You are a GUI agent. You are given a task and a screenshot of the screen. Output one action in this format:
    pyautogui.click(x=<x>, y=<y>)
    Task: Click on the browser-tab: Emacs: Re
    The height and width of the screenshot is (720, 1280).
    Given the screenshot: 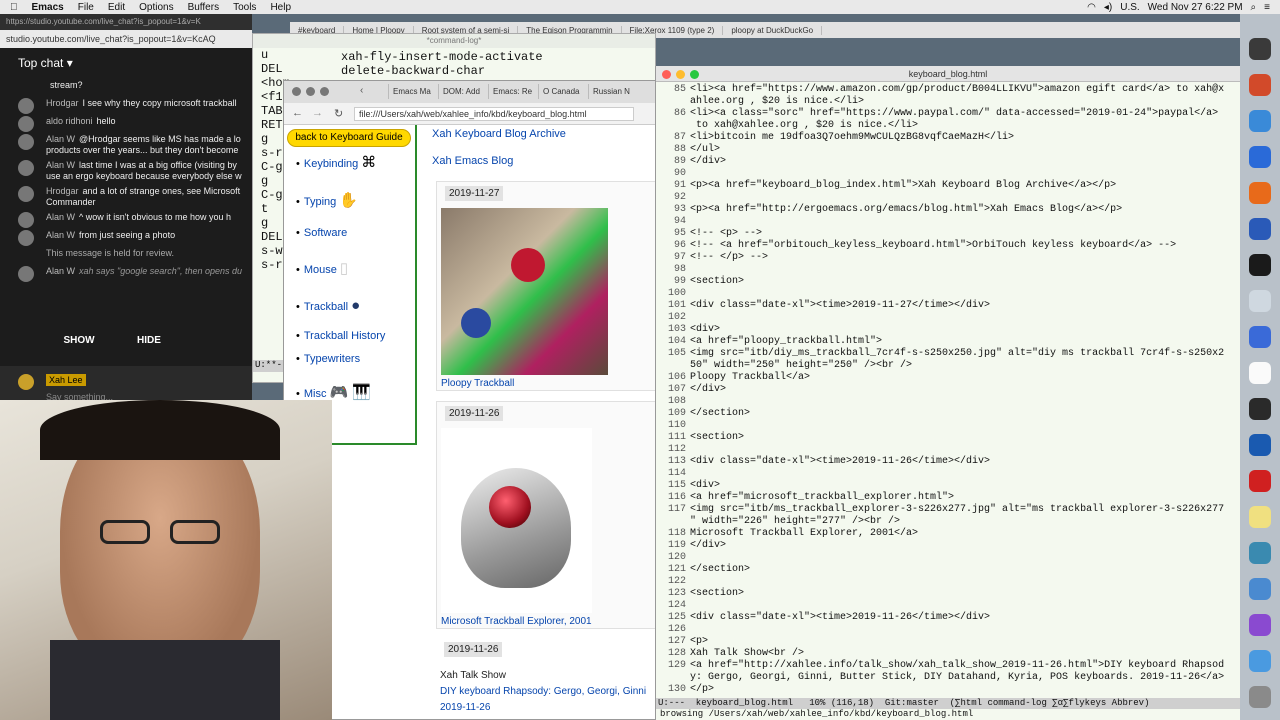 What is the action you would take?
    pyautogui.click(x=513, y=91)
    